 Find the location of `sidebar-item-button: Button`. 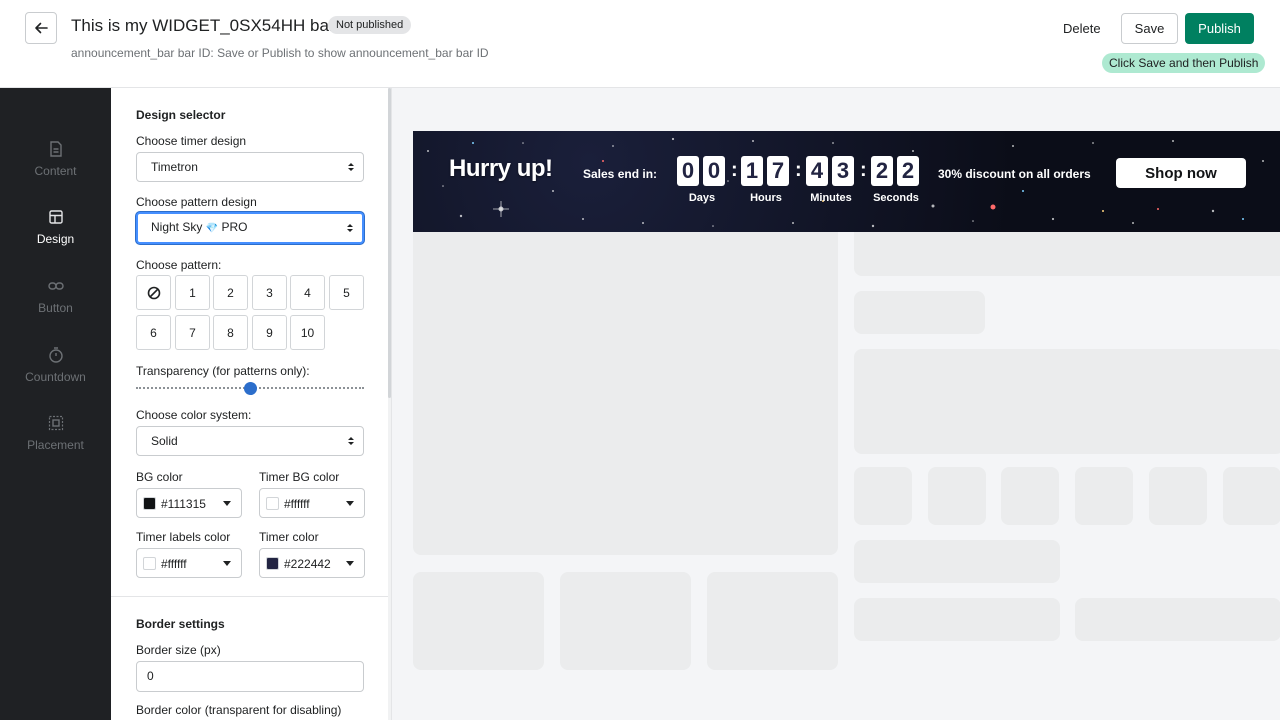

sidebar-item-button: Button is located at coordinates (55, 305).